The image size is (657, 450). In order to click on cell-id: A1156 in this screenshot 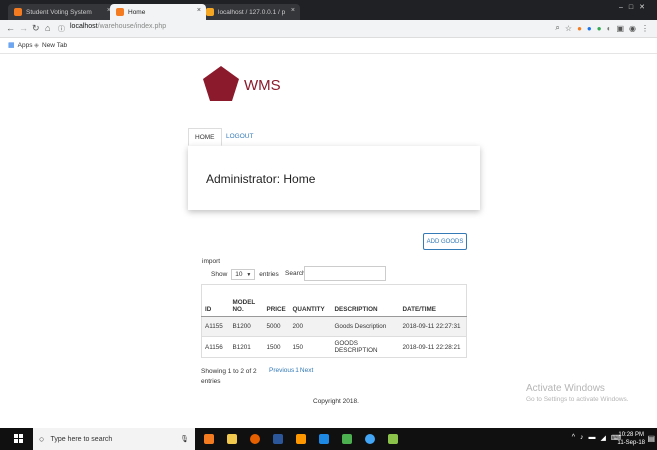, I will do `click(215, 347)`.